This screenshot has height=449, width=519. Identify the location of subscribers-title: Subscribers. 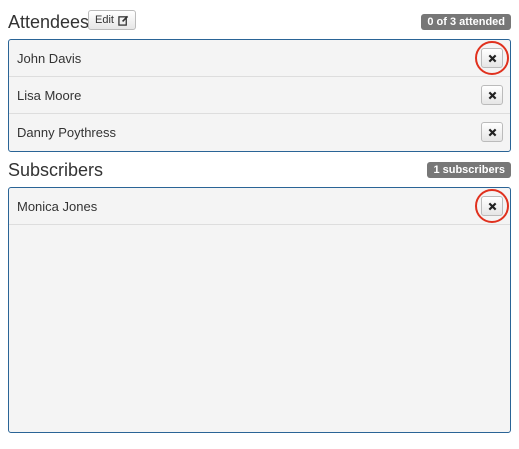
(56, 170).